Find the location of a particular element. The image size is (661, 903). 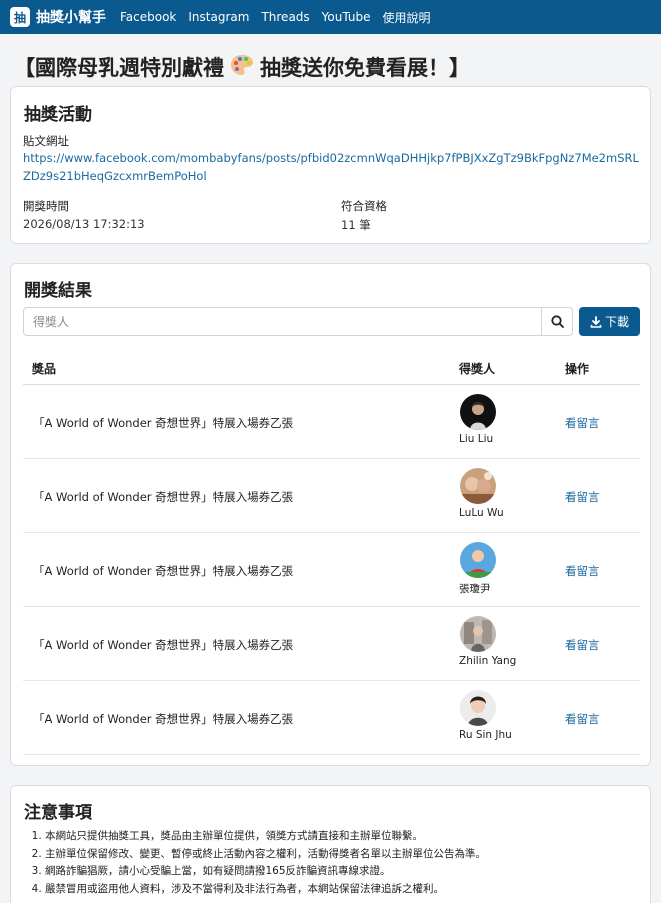

winner-search-input is located at coordinates (282, 321).